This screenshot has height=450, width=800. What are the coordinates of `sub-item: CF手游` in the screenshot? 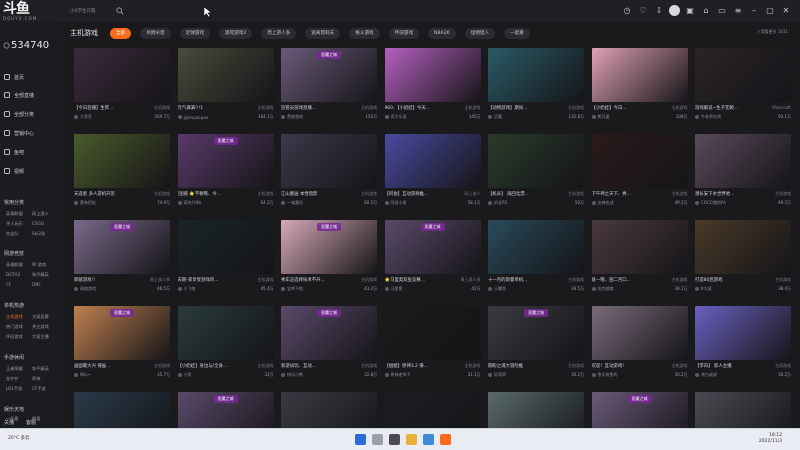 It's located at (45, 389).